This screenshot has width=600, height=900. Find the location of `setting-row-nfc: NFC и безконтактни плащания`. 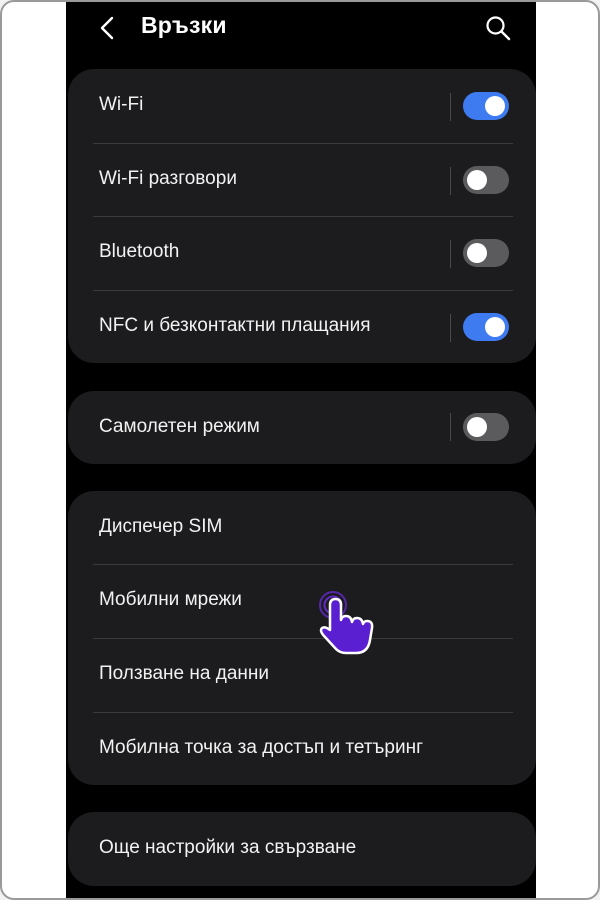

setting-row-nfc: NFC и безконтактни плащания is located at coordinates (302, 326).